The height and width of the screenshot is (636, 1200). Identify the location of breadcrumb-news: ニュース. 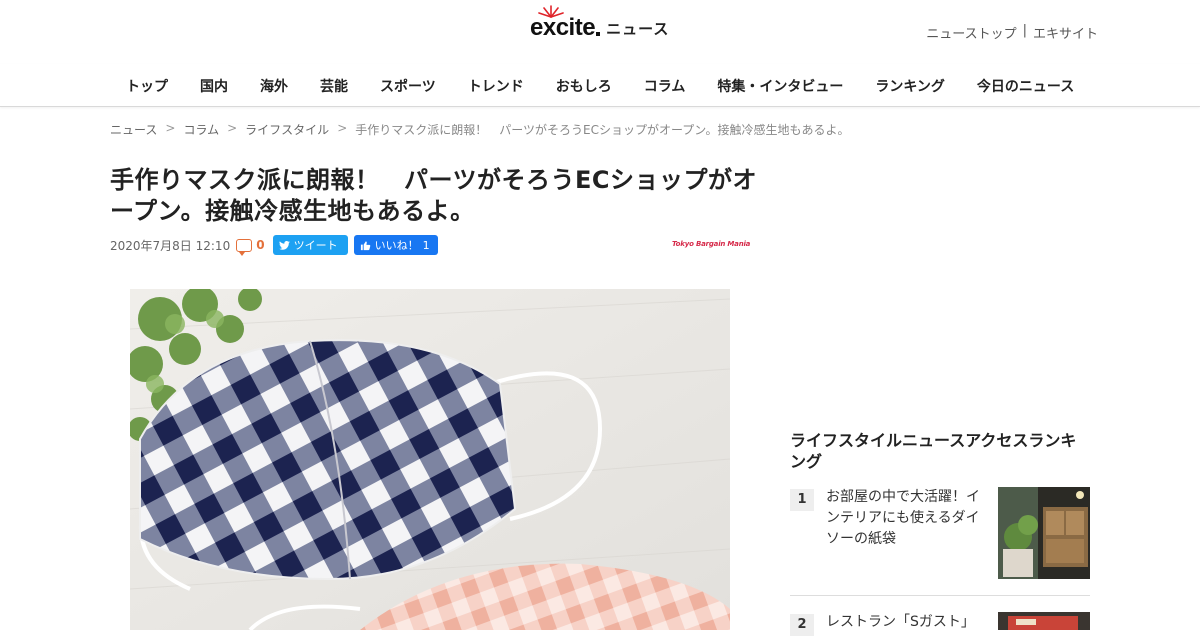
(133, 129).